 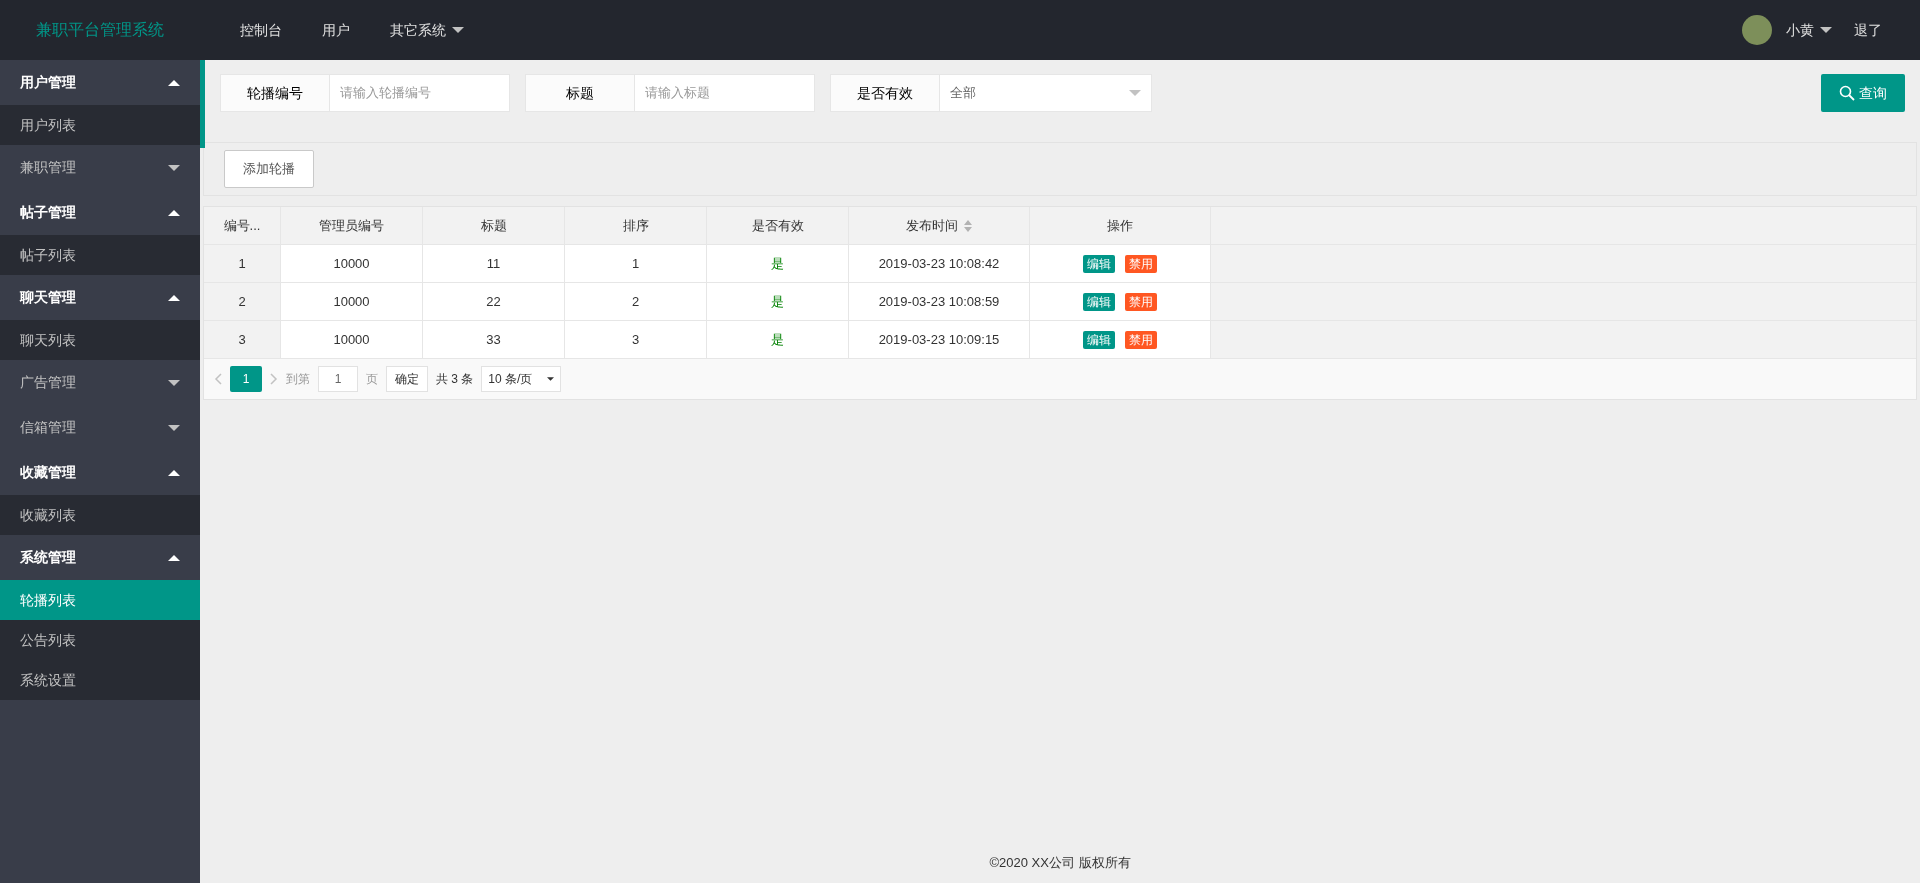 I want to click on user-menu: 小黄, so click(x=1809, y=30).